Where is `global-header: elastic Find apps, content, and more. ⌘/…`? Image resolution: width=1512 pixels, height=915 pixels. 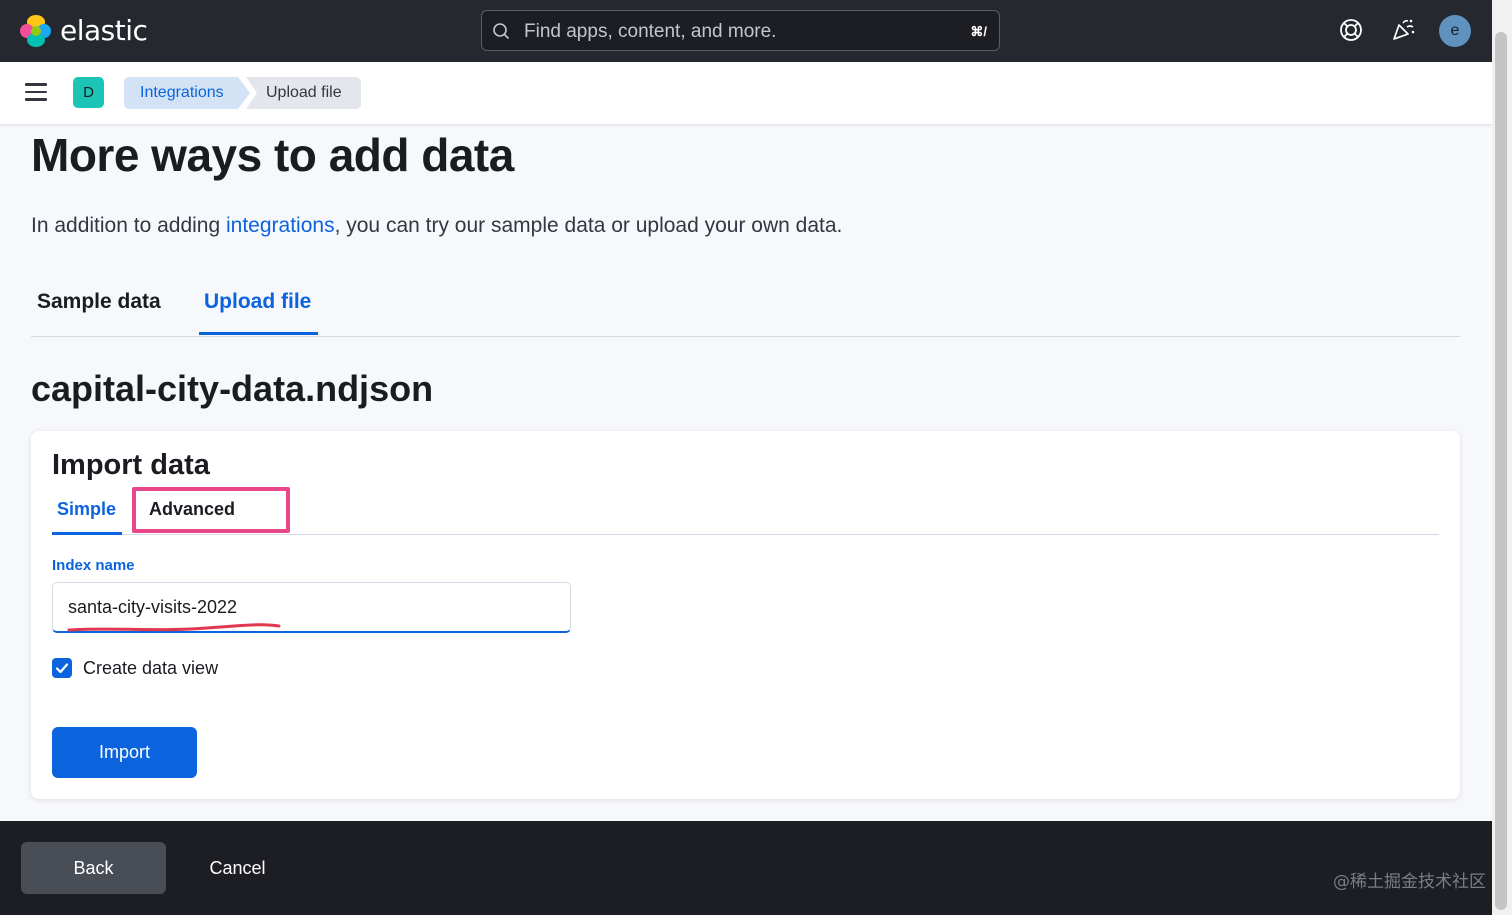 global-header: elastic Find apps, content, and more. ⌘/… is located at coordinates (756, 31).